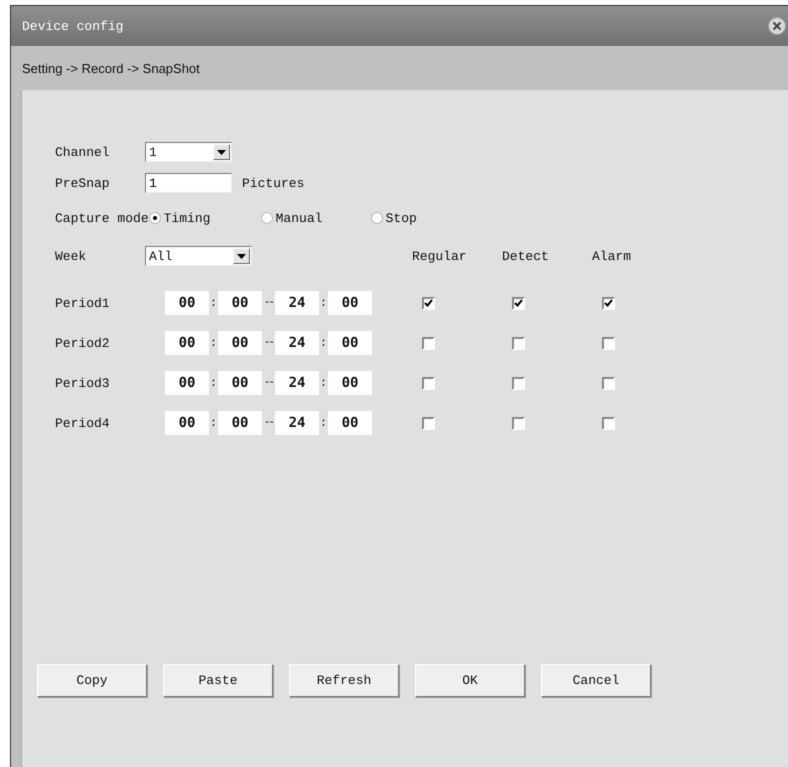 This screenshot has width=788, height=767. What do you see at coordinates (83, 423) in the screenshot?
I see `period-label: Period4` at bounding box center [83, 423].